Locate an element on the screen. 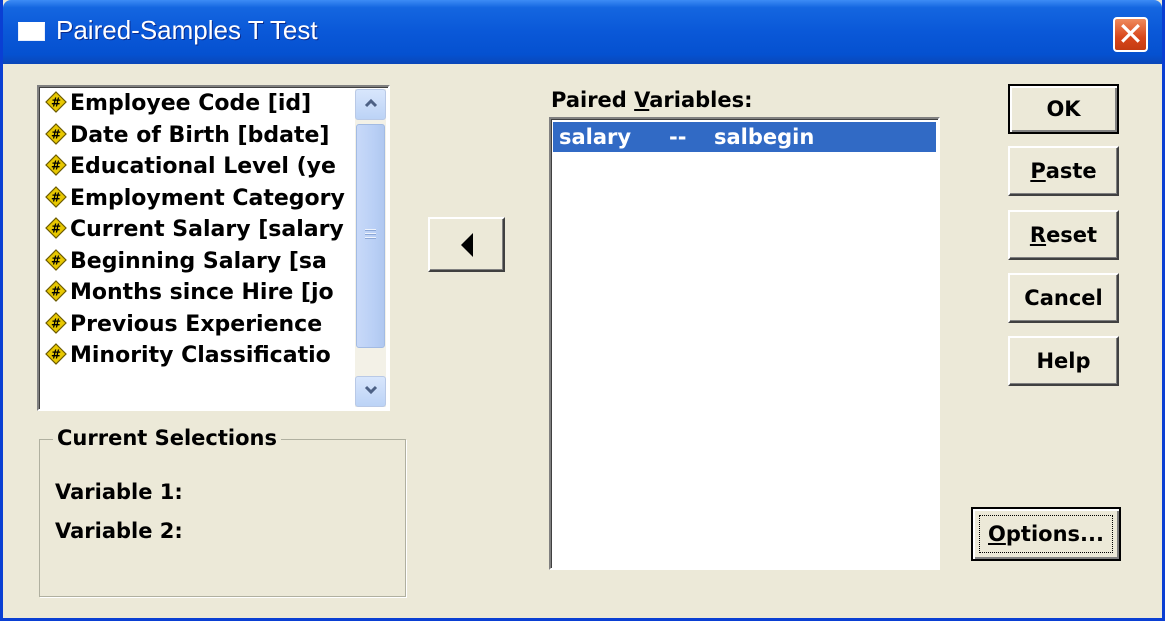 The height and width of the screenshot is (621, 1165). variable-list-item: # Months since Hire [jo is located at coordinates (197, 293).